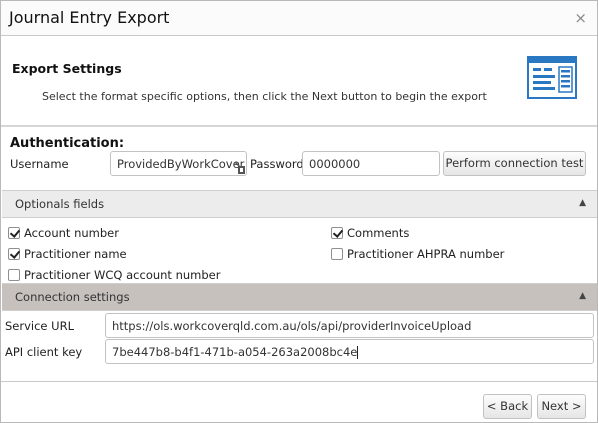  Describe the element at coordinates (277, 164) in the screenshot. I see `password-label: Password` at that location.